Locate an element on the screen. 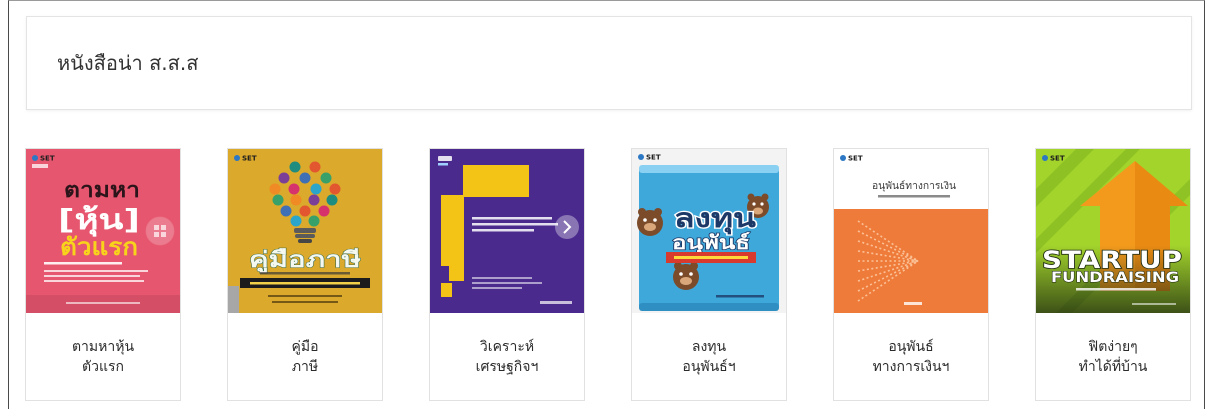  book-caption: ฟิตง่ายๆ ทำได้ที่บ้าน is located at coordinates (1113, 356).